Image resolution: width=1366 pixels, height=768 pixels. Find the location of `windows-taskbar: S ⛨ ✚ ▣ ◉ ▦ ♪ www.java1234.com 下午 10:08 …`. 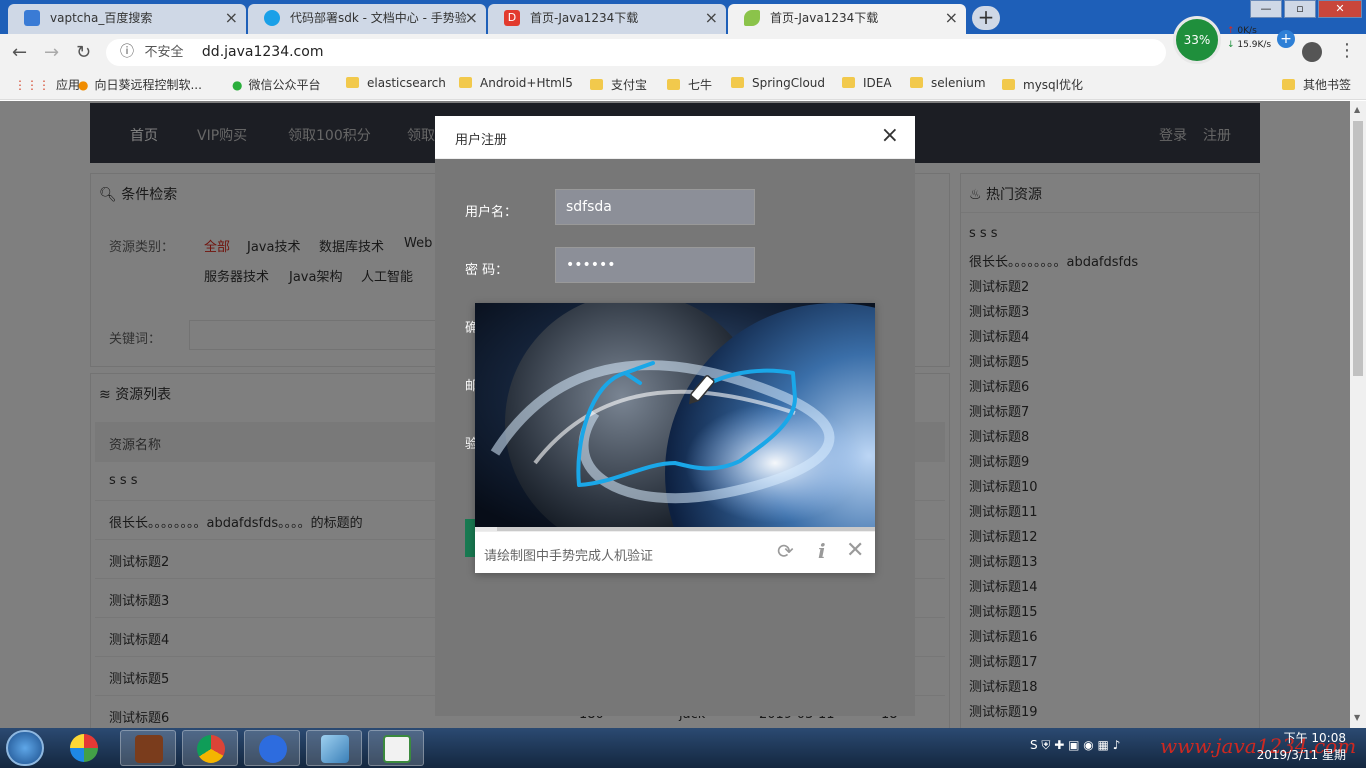

windows-taskbar: S ⛨ ✚ ▣ ◉ ▦ ♪ www.java1234.com 下午 10:08 … is located at coordinates (683, 748).